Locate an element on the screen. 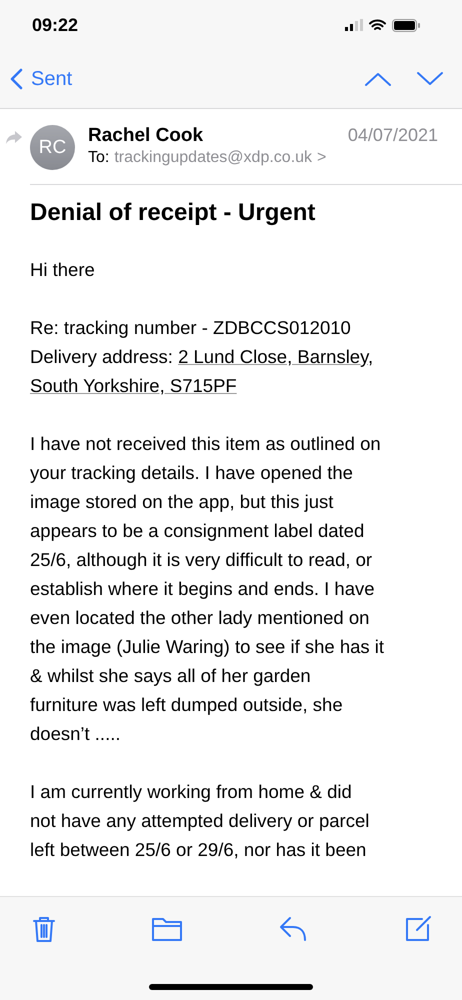 The image size is (462, 1000). folder-icon is located at coordinates (167, 929).